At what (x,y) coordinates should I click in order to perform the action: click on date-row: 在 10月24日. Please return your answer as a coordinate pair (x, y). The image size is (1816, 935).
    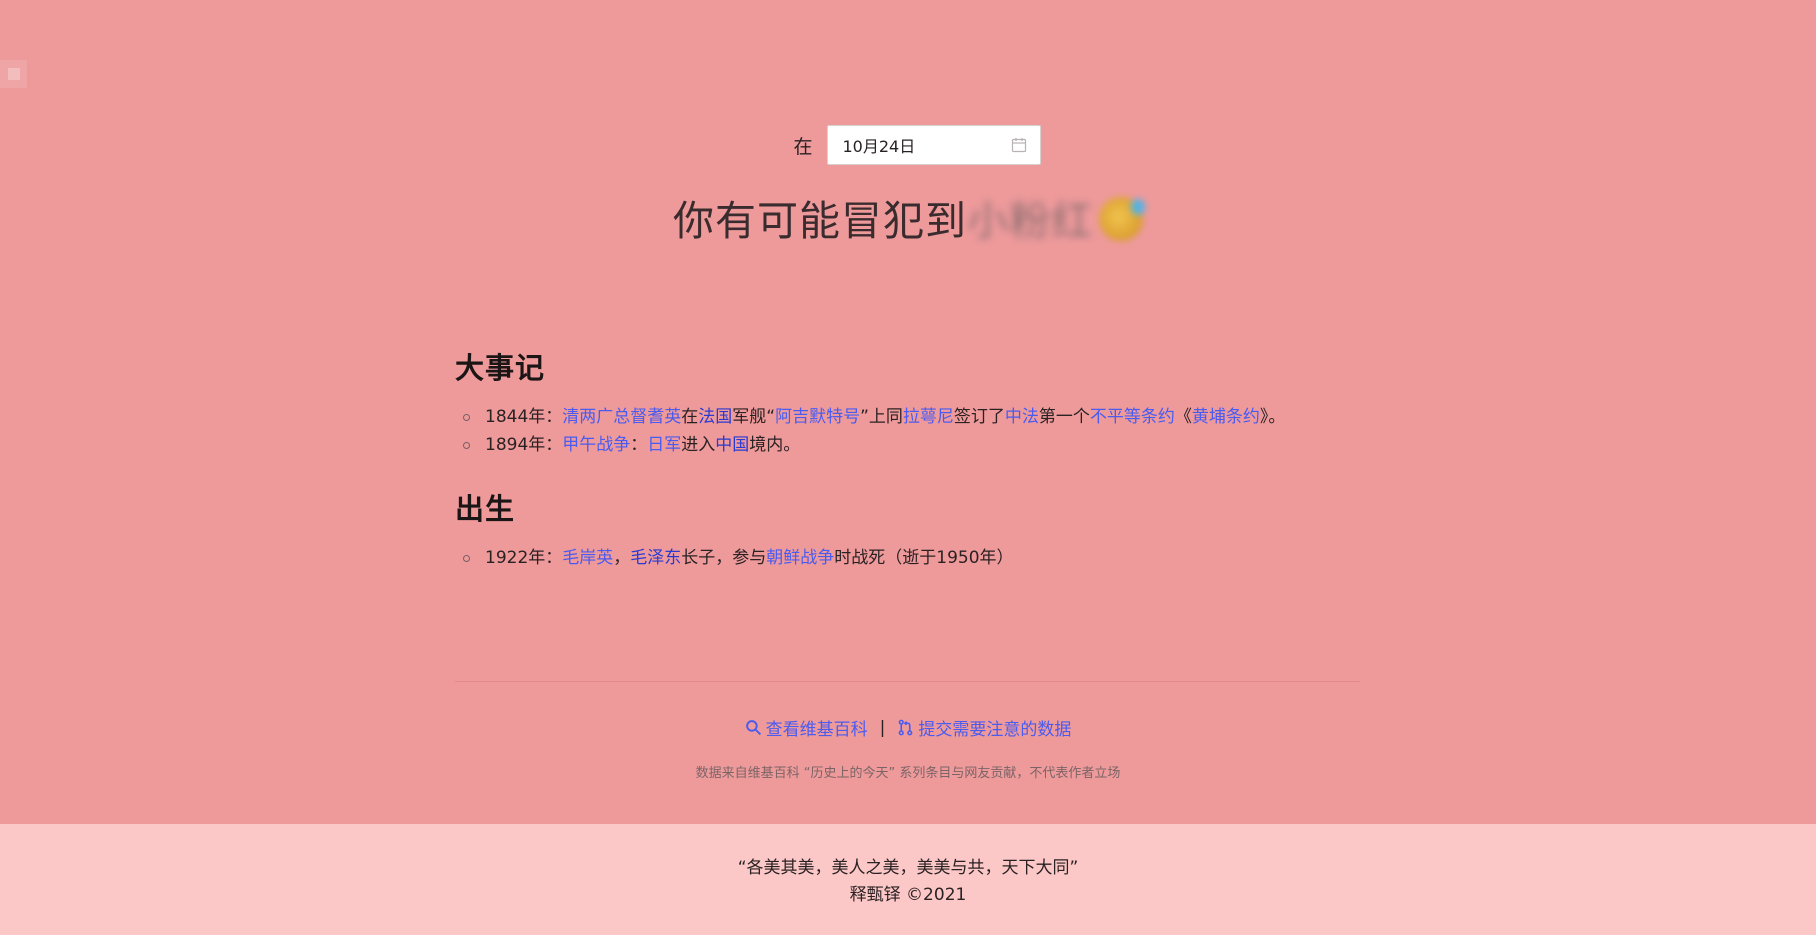
    Looking at the image, I should click on (908, 145).